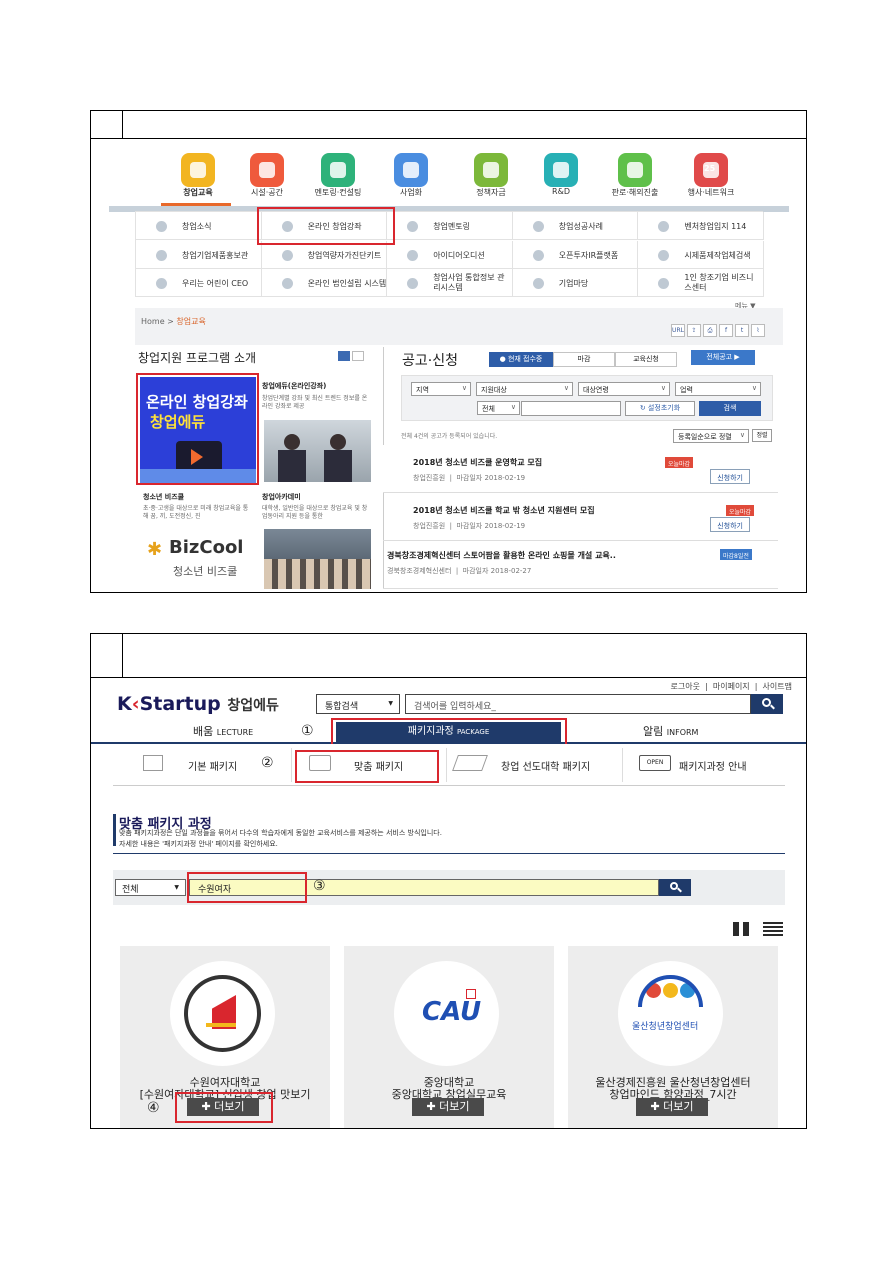  Describe the element at coordinates (561, 170) in the screenshot. I see `tab-icon-rnd` at that location.